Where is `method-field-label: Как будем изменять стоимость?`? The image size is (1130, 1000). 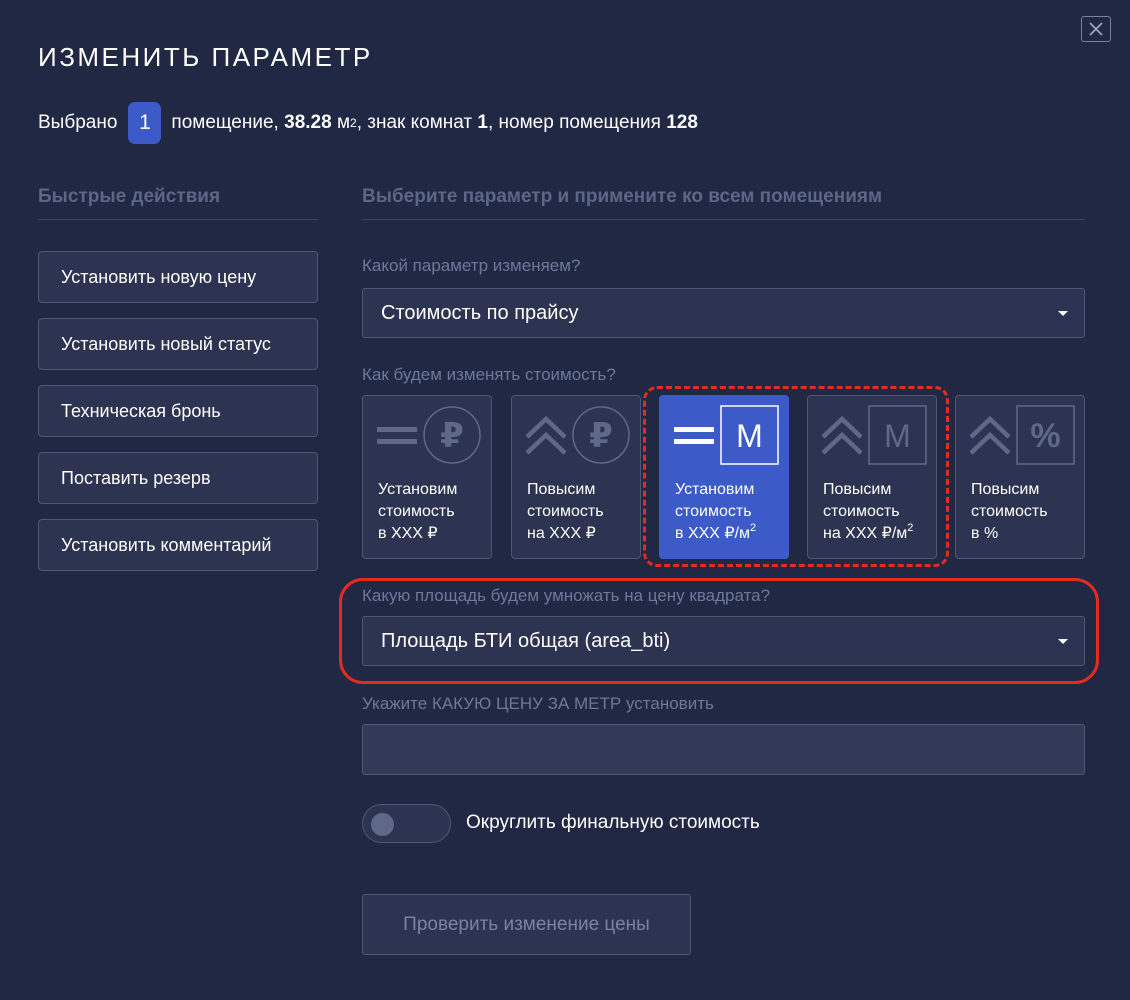 method-field-label: Как будем изменять стоимость? is located at coordinates (489, 374).